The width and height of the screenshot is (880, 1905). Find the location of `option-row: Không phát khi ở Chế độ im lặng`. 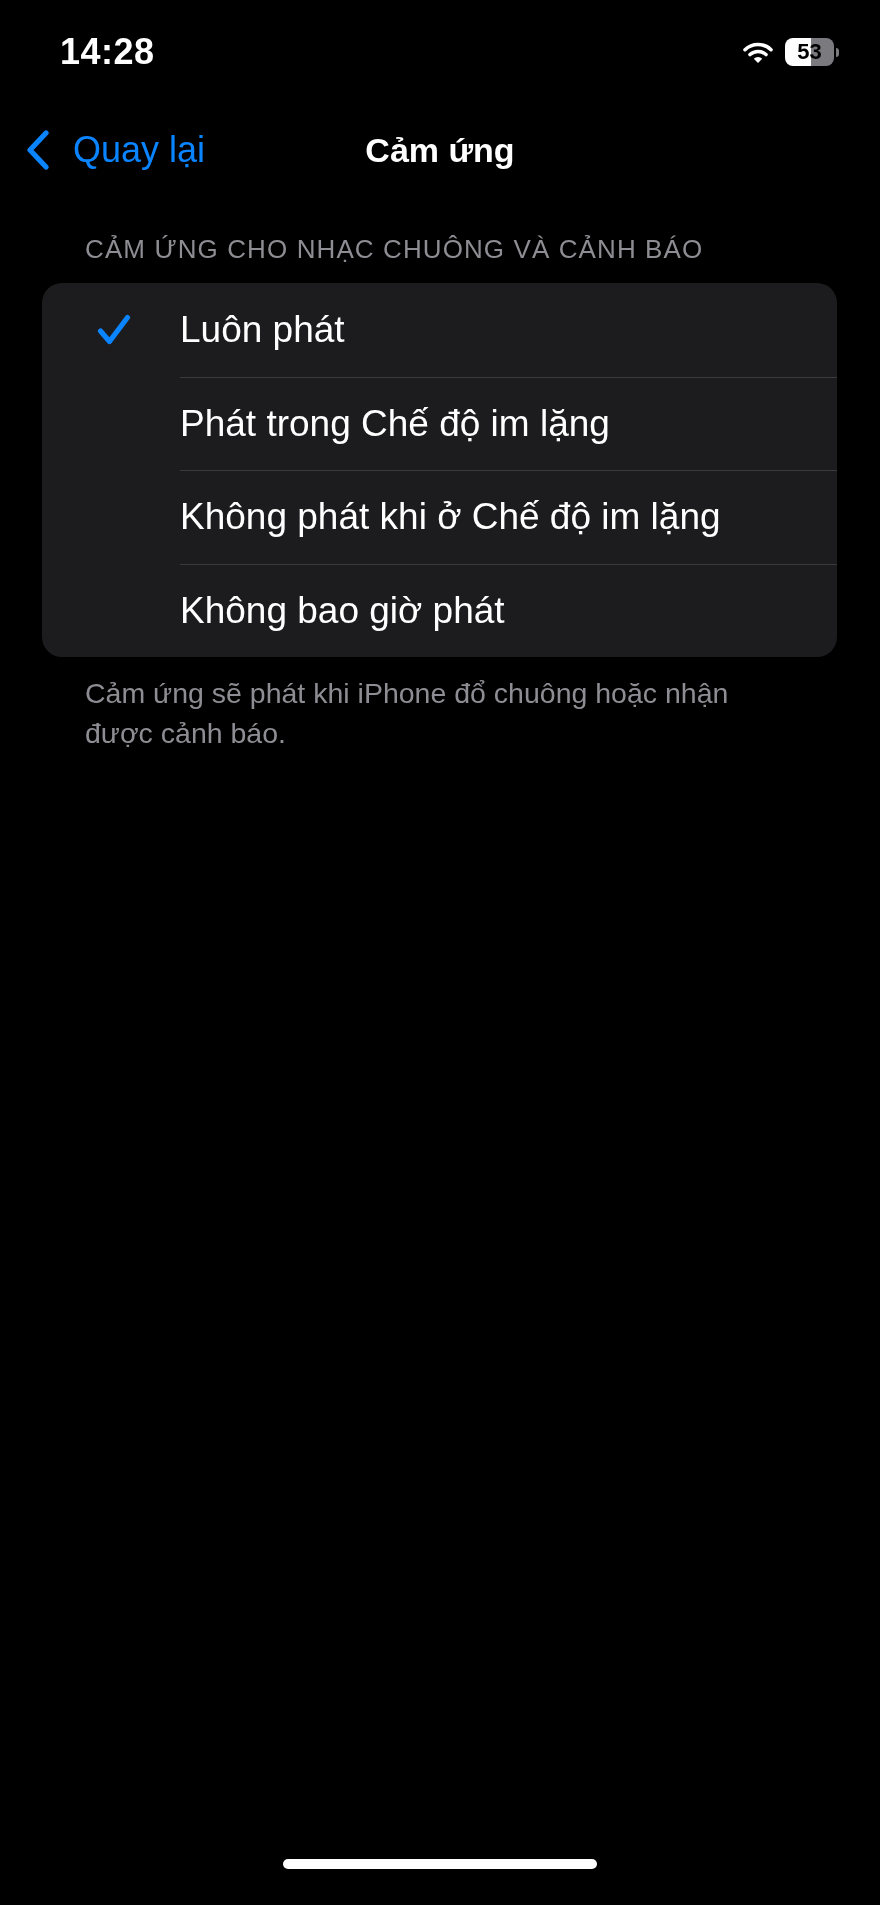

option-row: Không phát khi ở Chế độ im lặng is located at coordinates (439, 517).